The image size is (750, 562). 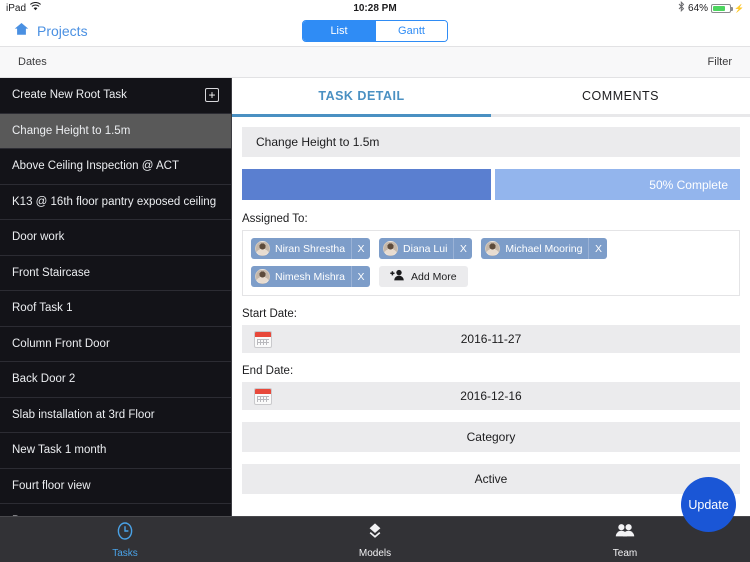 I want to click on assignee-chip-nimesh-mishra: Nimesh Mishra X, so click(x=311, y=276).